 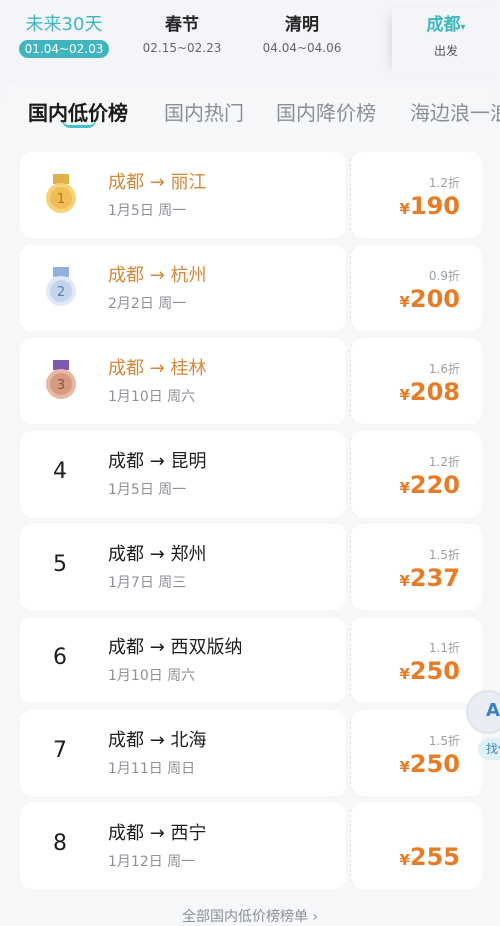 What do you see at coordinates (493, 710) in the screenshot?
I see `assistant-badge: A` at bounding box center [493, 710].